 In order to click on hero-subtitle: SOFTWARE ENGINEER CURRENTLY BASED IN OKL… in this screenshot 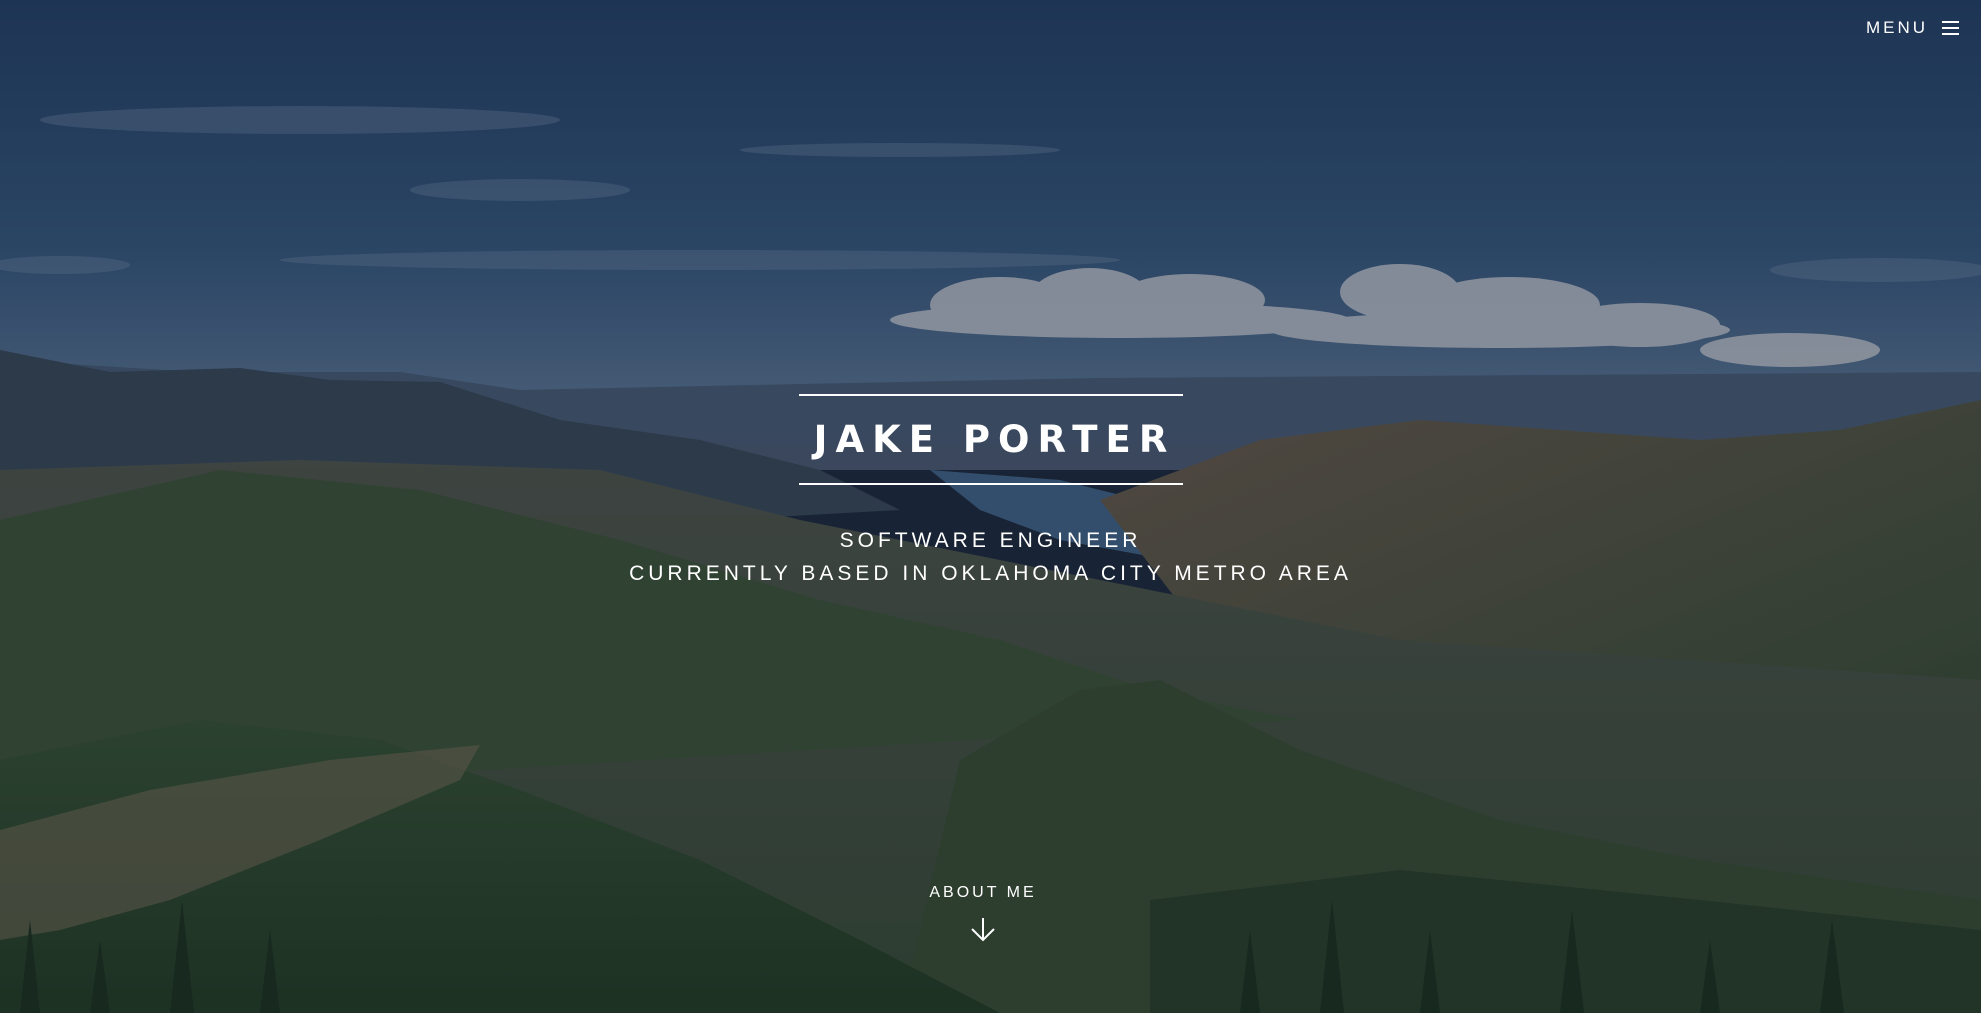, I will do `click(990, 557)`.